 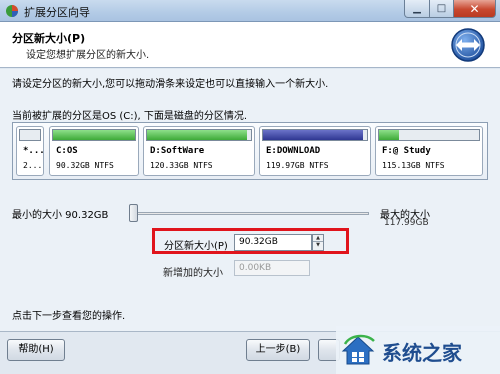 I want to click on size-slider-thumb, so click(x=133, y=213).